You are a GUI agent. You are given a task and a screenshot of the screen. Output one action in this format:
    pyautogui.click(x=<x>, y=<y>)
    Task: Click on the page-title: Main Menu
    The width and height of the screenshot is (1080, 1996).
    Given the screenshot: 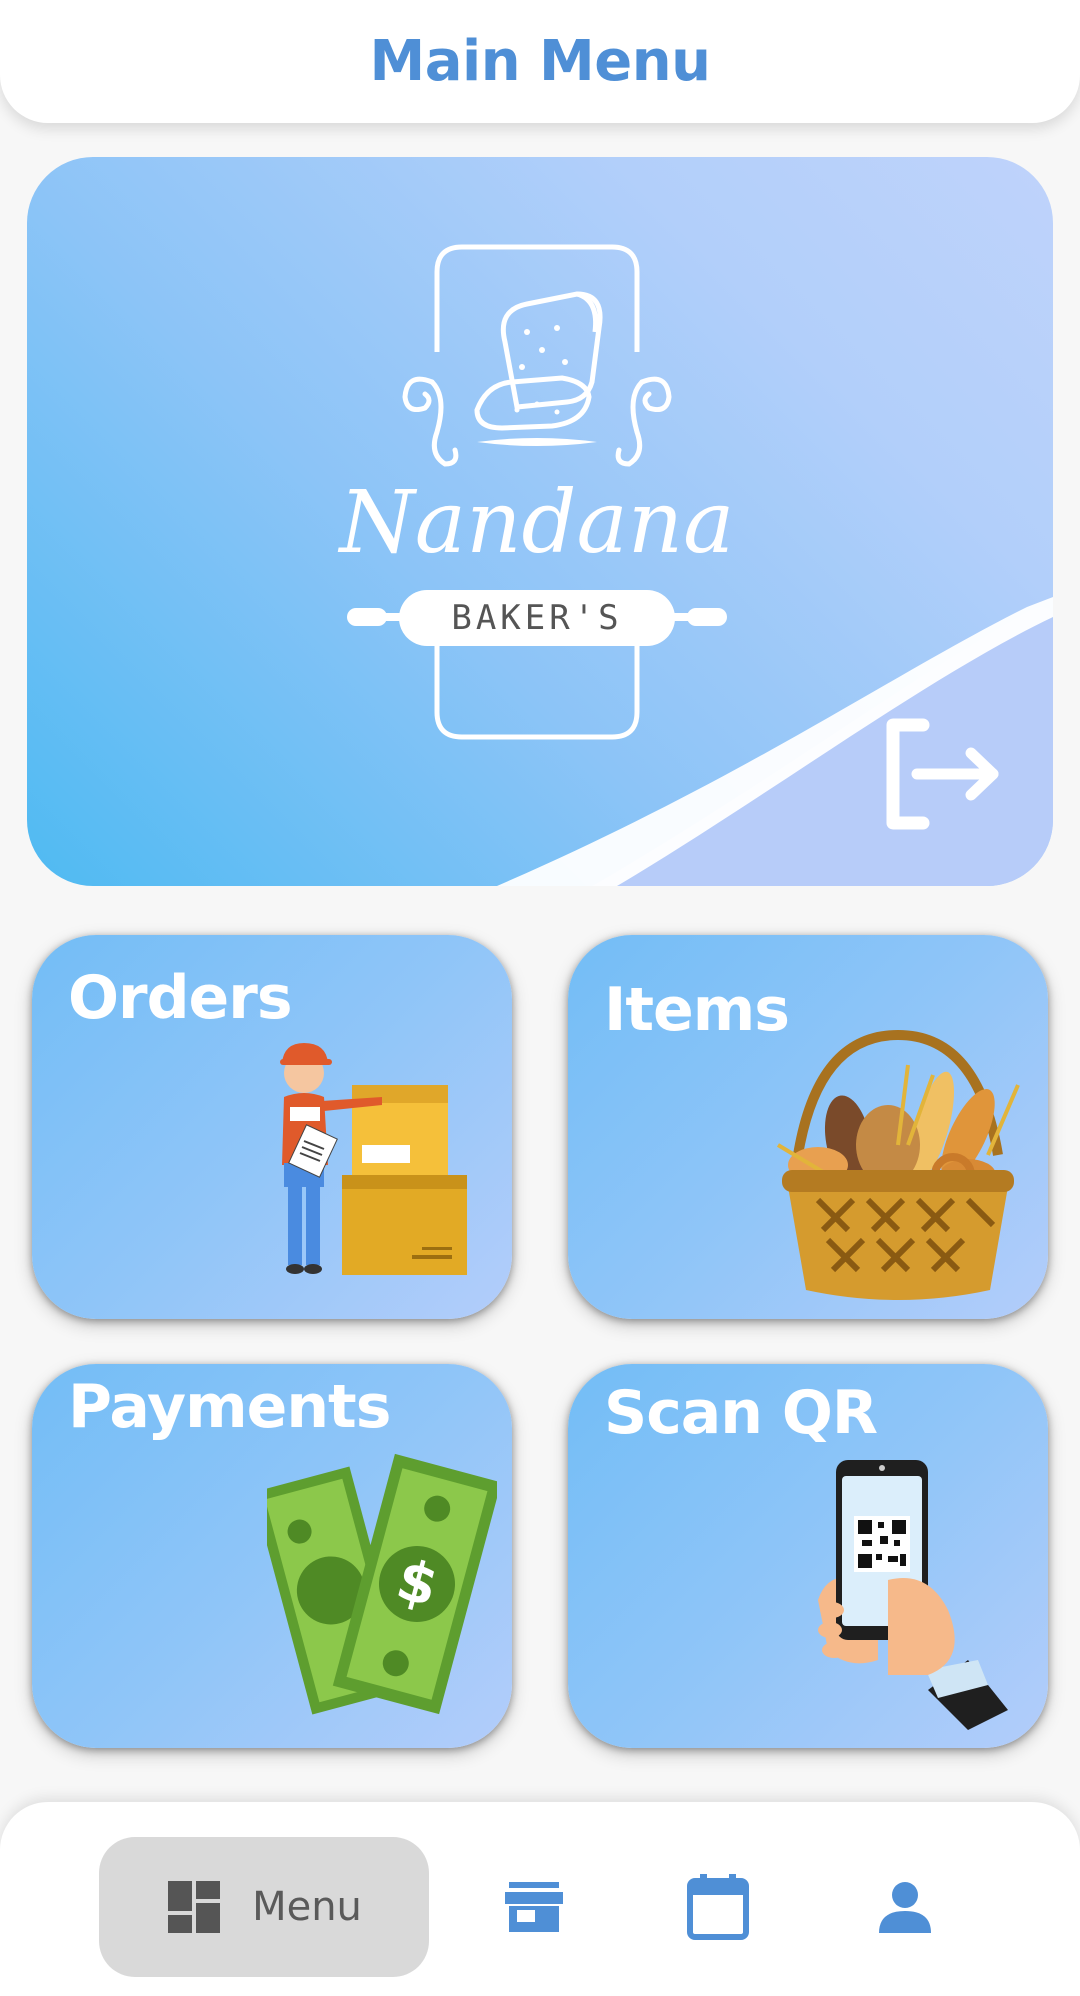 What is the action you would take?
    pyautogui.click(x=540, y=61)
    